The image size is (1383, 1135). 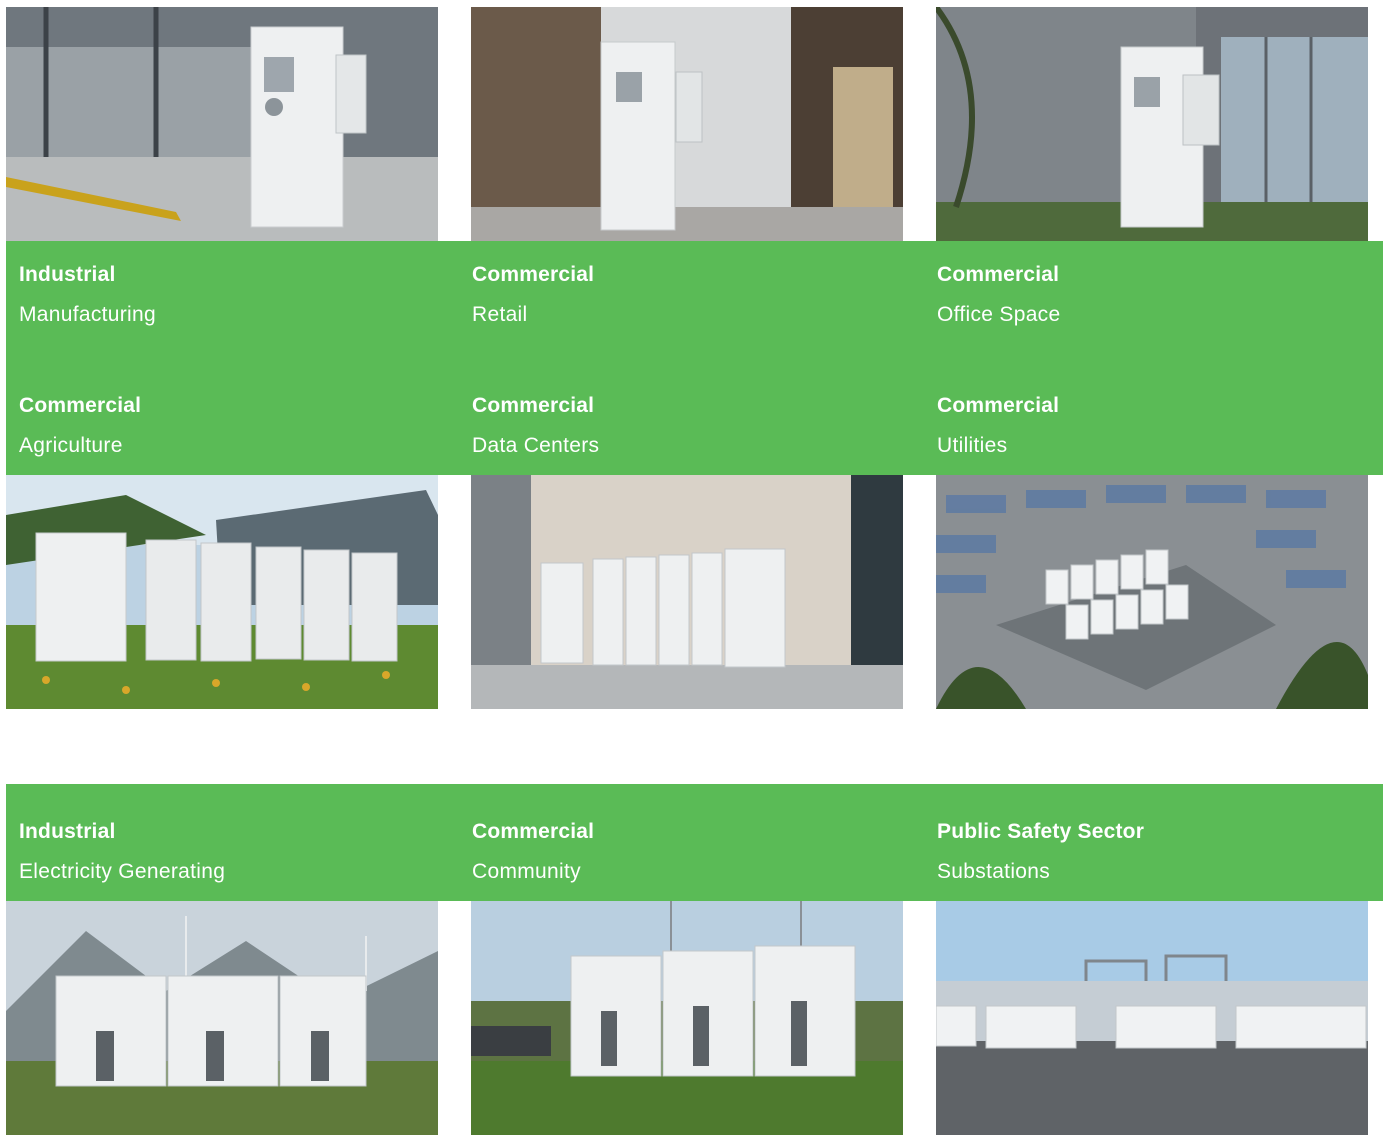 What do you see at coordinates (533, 852) in the screenshot?
I see `tile-community: Commercial Community` at bounding box center [533, 852].